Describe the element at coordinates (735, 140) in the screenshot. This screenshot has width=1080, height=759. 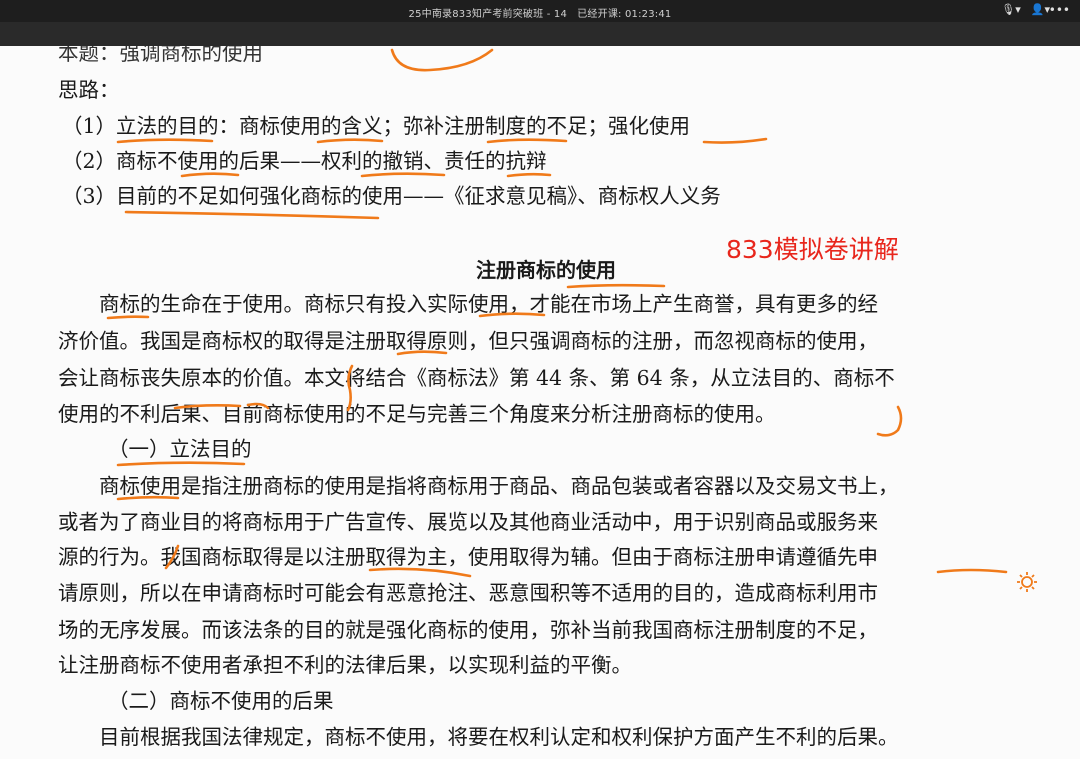
I see `ink-underline-strengthen` at that location.